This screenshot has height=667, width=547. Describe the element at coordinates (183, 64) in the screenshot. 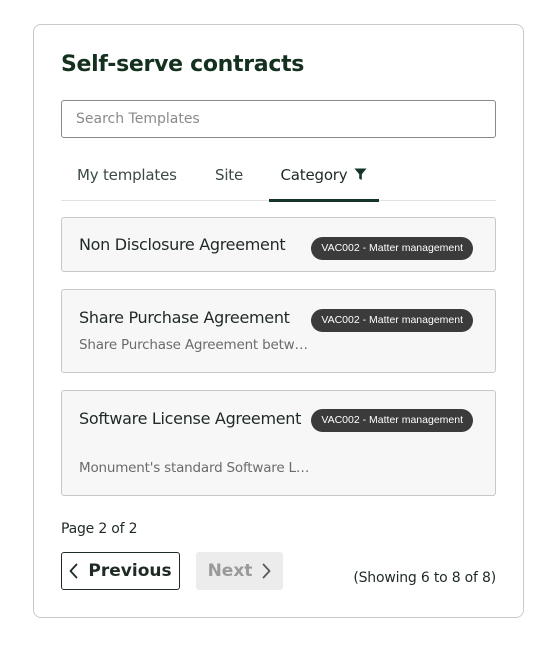

I see `page-title: Self-serve contracts` at that location.